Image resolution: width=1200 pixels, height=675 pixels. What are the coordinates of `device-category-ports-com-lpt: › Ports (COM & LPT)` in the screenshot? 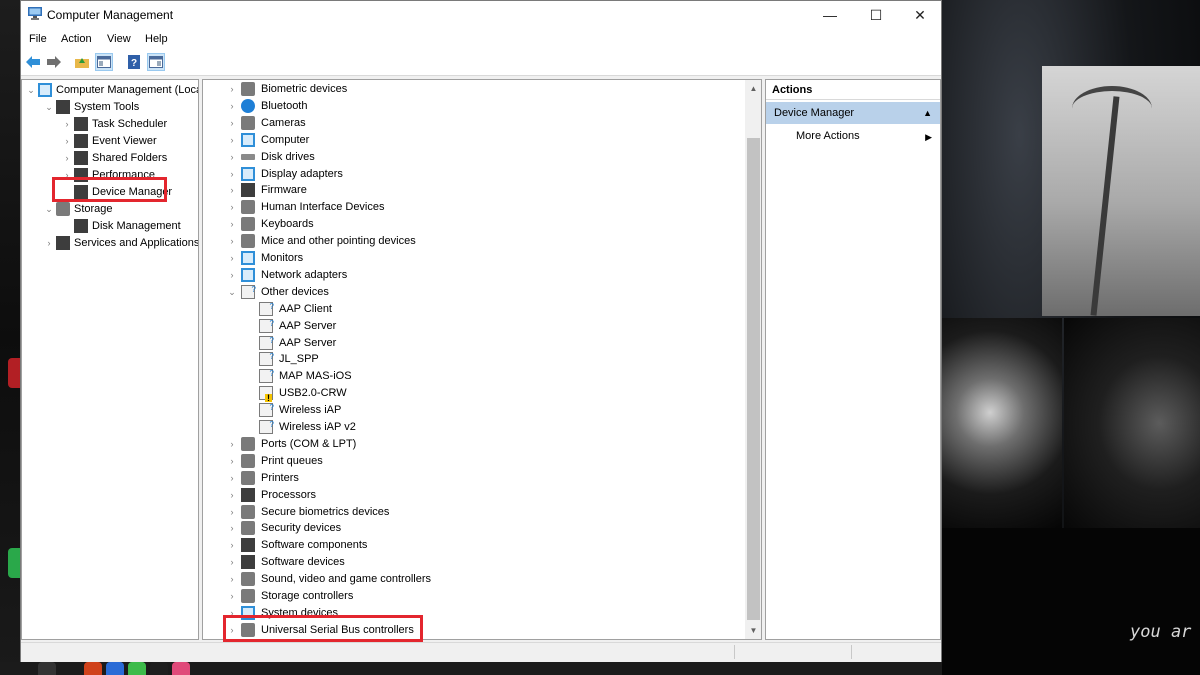 It's located at (473, 444).